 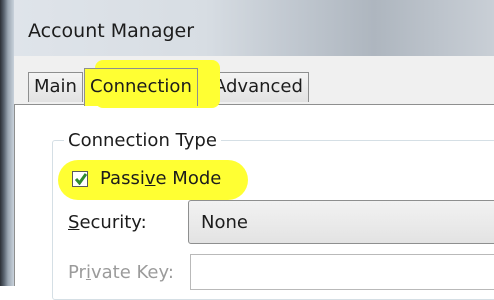 What do you see at coordinates (342, 272) in the screenshot?
I see `private-key-input` at bounding box center [342, 272].